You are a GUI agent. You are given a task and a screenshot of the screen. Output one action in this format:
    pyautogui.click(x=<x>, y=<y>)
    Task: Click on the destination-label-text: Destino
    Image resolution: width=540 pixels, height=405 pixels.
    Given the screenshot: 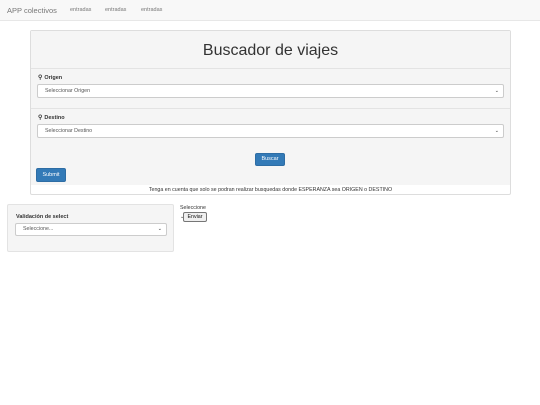 What is the action you would take?
    pyautogui.click(x=54, y=118)
    